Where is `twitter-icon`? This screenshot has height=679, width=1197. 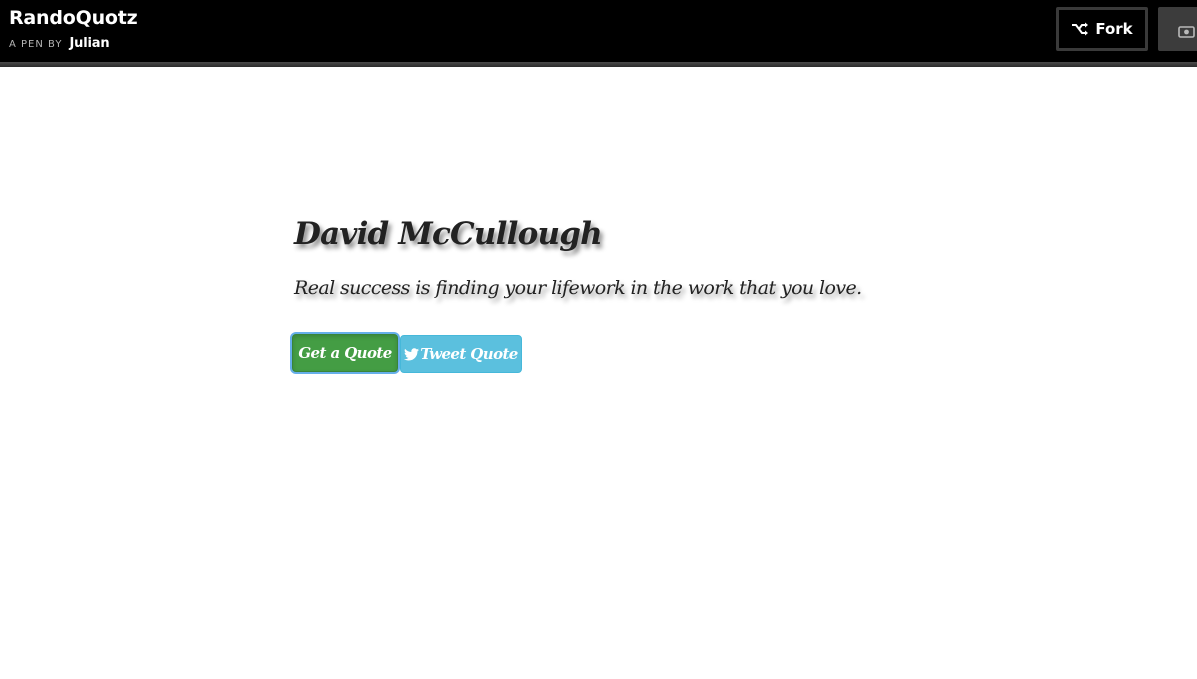
twitter-icon is located at coordinates (412, 354).